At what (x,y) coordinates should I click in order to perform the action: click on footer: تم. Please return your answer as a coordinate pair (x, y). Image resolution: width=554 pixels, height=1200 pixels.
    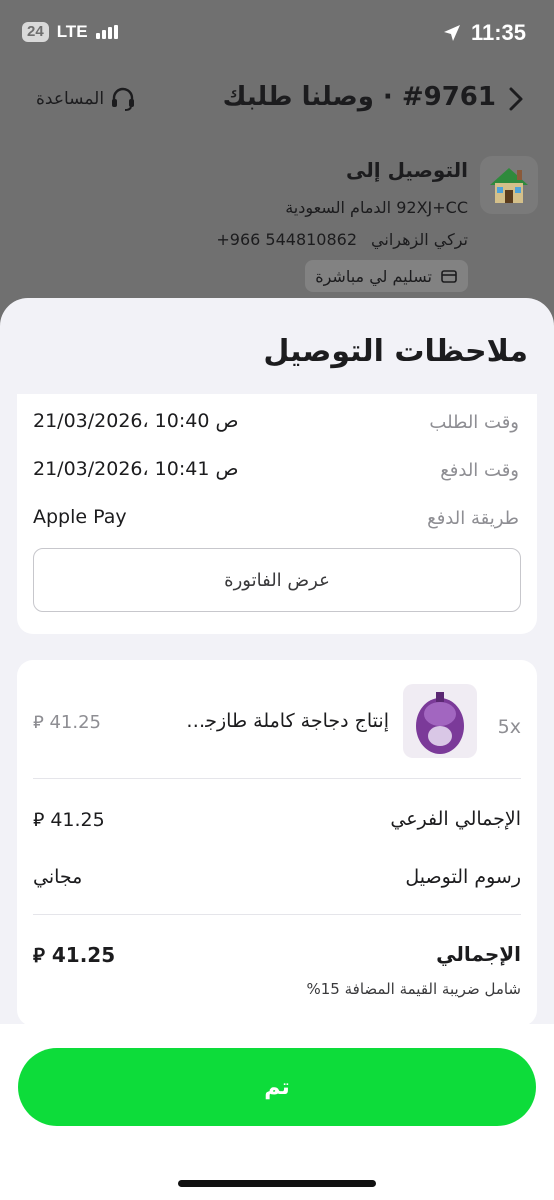
    Looking at the image, I should click on (277, 1112).